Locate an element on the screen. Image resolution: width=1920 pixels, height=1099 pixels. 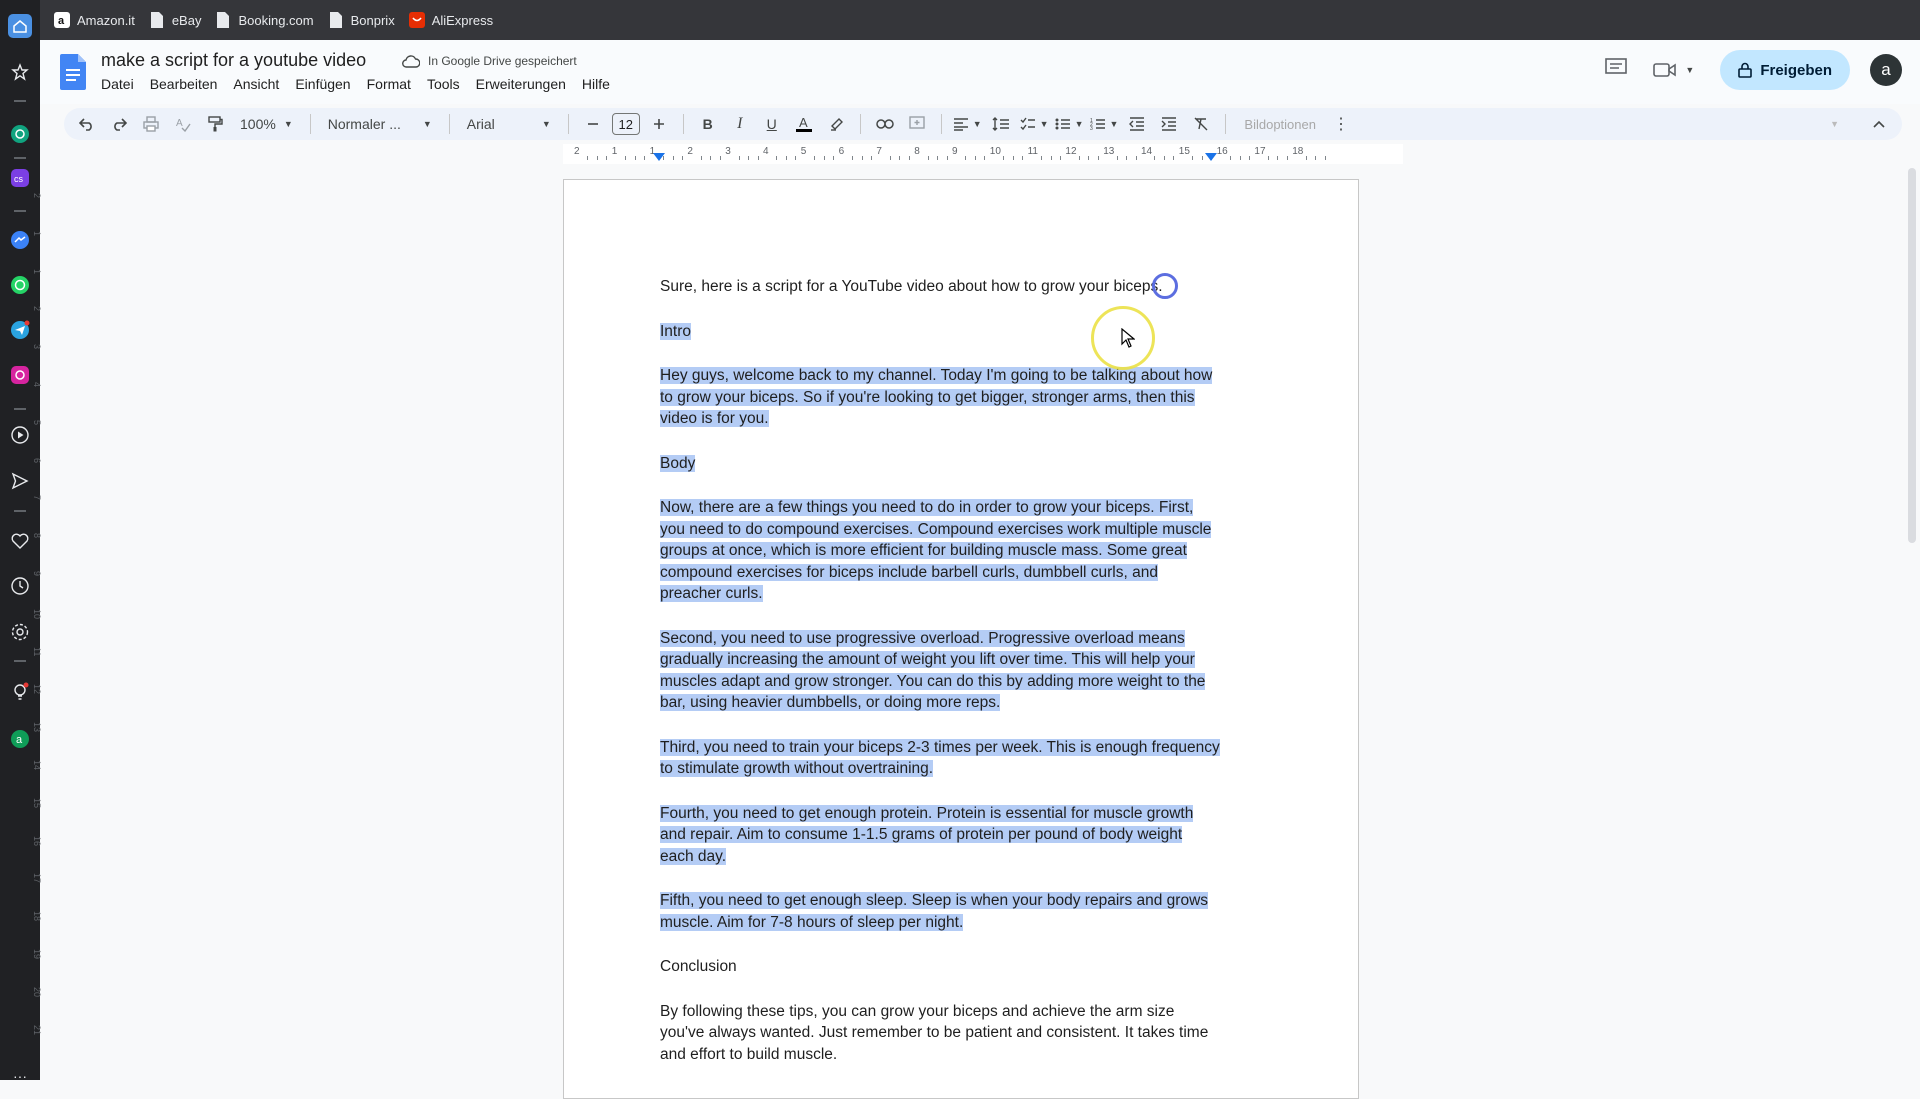
account-a-icon: a is located at coordinates (20, 739).